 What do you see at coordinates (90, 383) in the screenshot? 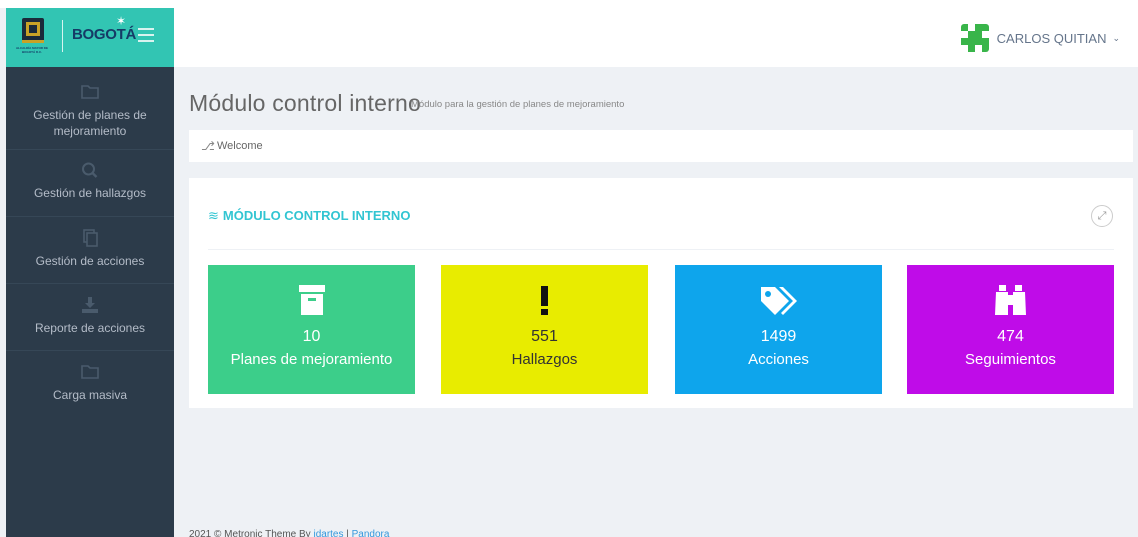
I see `sidebar-item-carga: Carga masiva` at bounding box center [90, 383].